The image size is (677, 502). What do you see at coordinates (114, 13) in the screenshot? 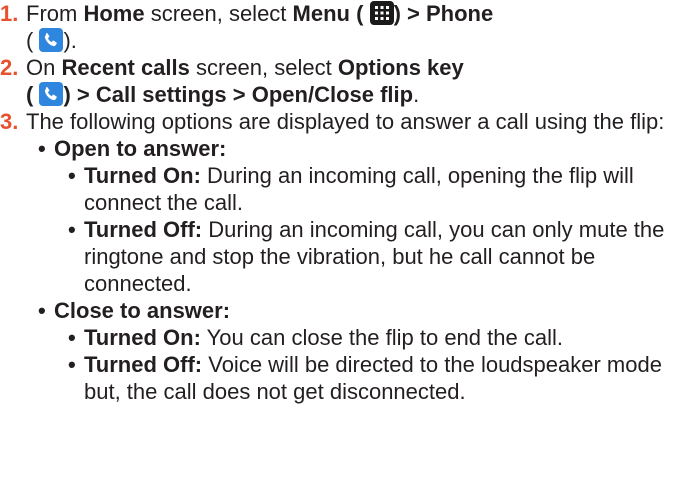
I see `home-screen-label: Home` at bounding box center [114, 13].